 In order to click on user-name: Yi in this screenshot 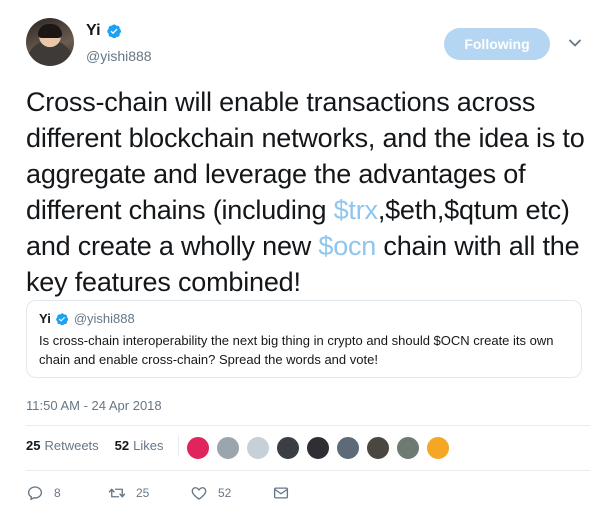, I will do `click(93, 31)`.